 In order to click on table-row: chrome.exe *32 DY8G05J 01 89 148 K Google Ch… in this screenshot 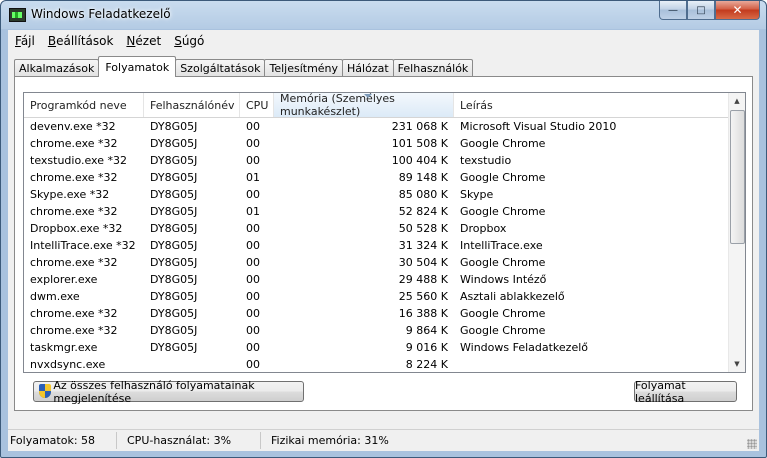, I will do `click(377, 177)`.